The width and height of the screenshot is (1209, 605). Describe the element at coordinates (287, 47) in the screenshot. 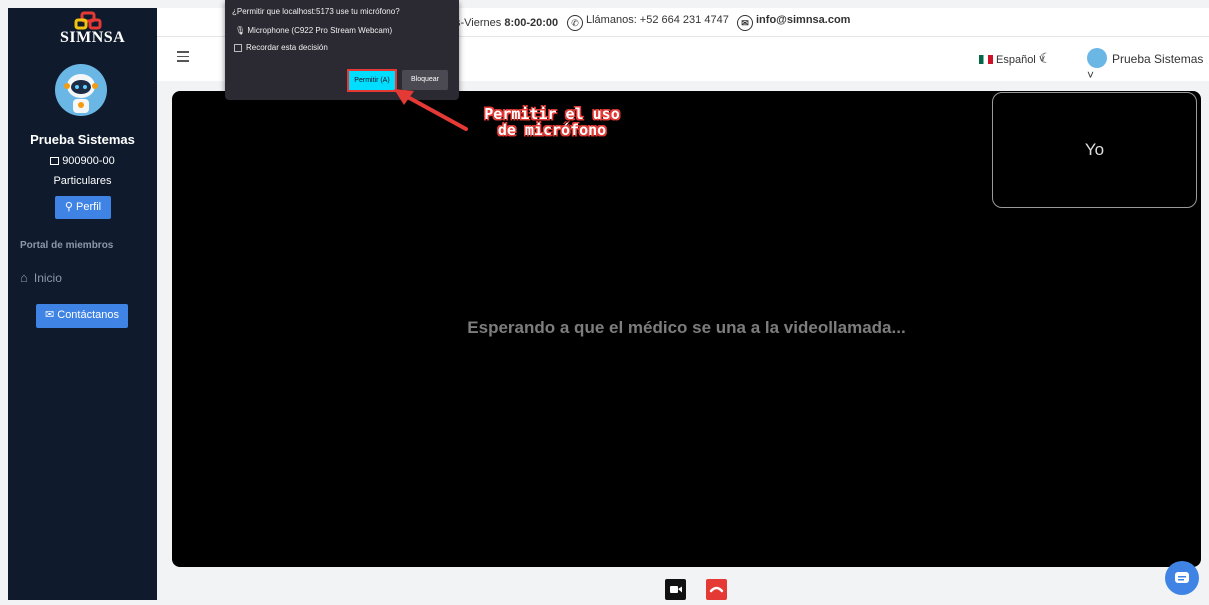

I see `remember-label: Recordar esta decisión` at that location.